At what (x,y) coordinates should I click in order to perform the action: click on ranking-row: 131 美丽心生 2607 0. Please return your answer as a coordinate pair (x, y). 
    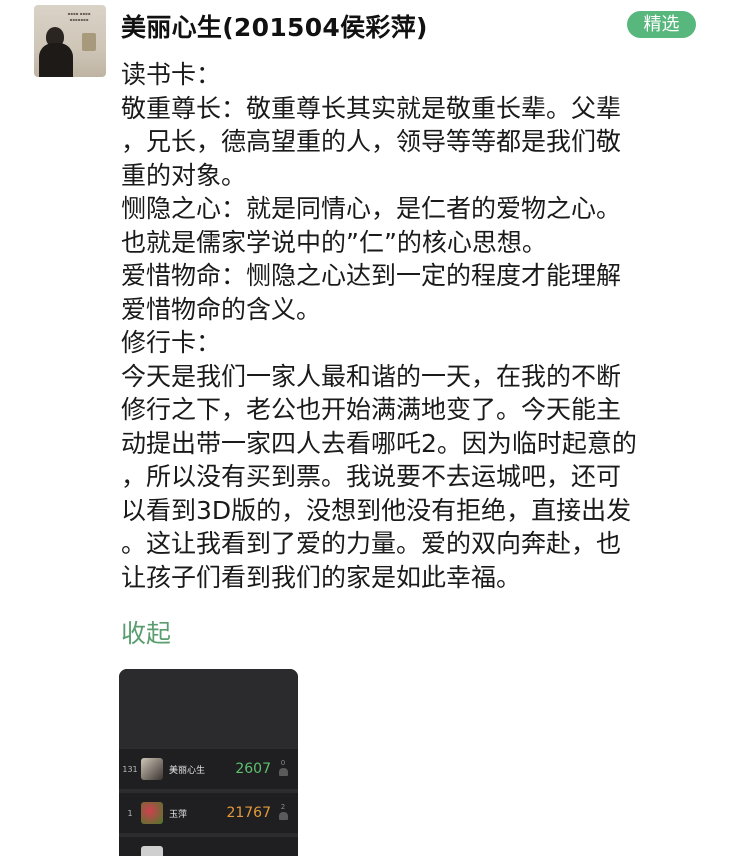
    Looking at the image, I should click on (208, 769).